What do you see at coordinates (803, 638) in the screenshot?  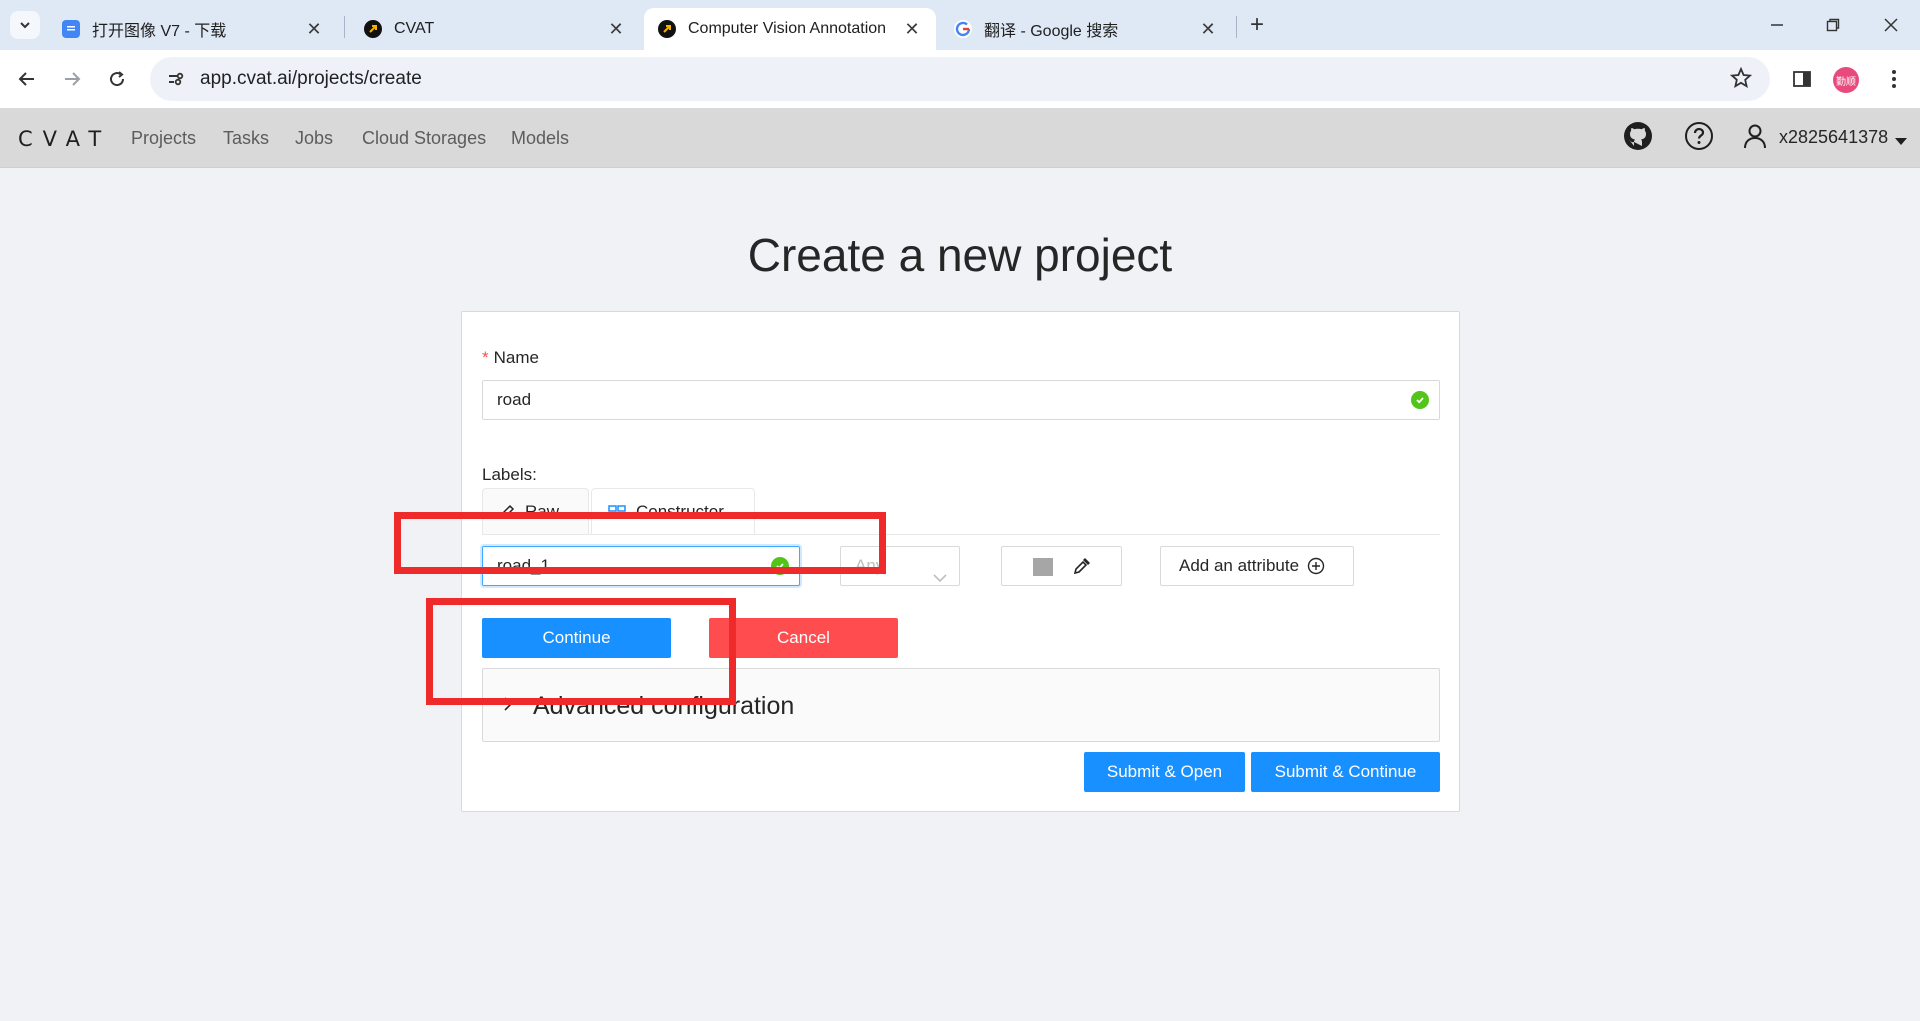 I see `cancel-button: Cancel` at bounding box center [803, 638].